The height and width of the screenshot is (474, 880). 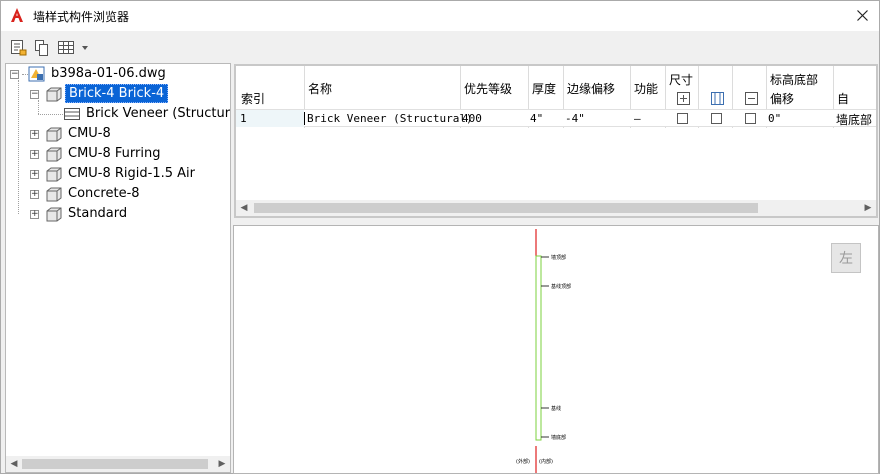 I want to click on cell-priority: 400, so click(x=472, y=118).